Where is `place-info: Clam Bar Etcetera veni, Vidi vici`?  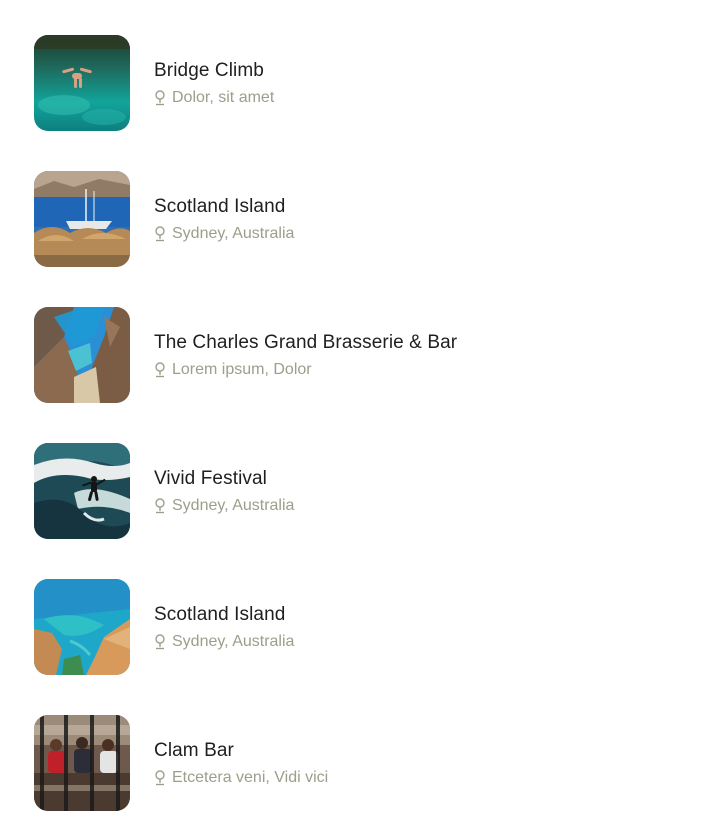 place-info: Clam Bar Etcetera veni, Vidi vici is located at coordinates (241, 763).